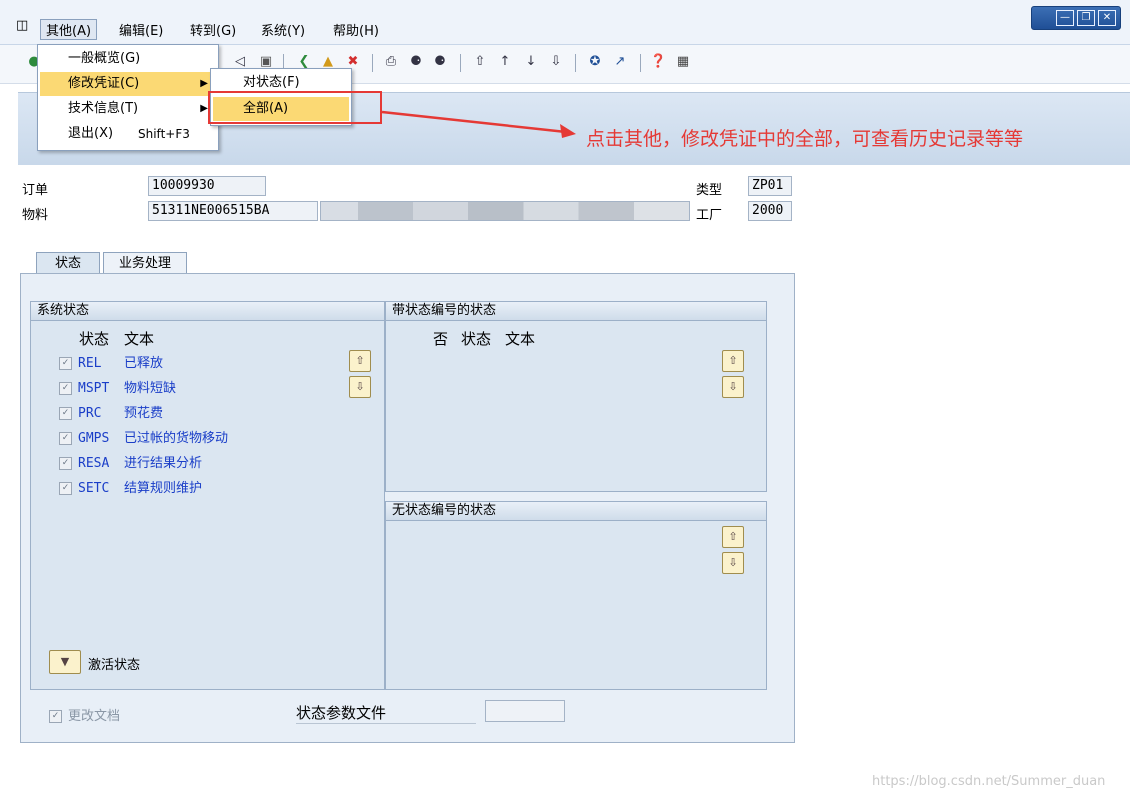 This screenshot has width=1130, height=801. I want to click on prev-page-icon: ↑, so click(505, 62).